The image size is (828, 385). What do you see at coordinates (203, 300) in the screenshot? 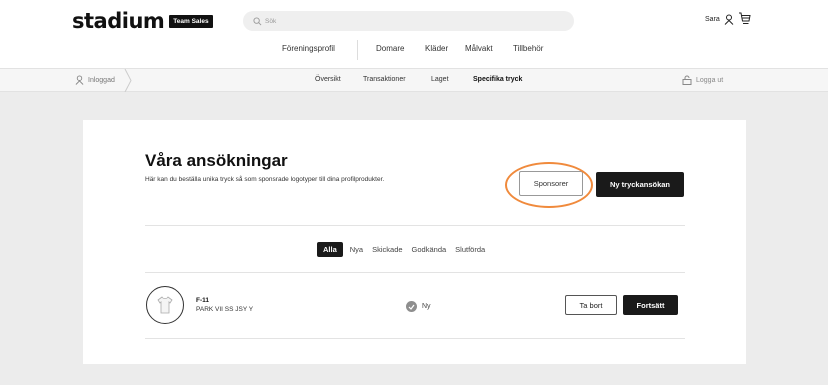
I see `request-code: F-11` at bounding box center [203, 300].